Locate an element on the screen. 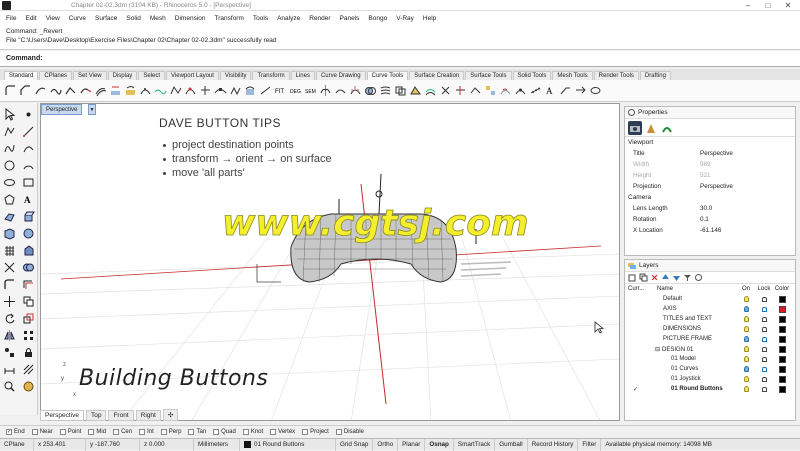 This screenshot has height=451, width=800. arc-icon is located at coordinates (28, 165).